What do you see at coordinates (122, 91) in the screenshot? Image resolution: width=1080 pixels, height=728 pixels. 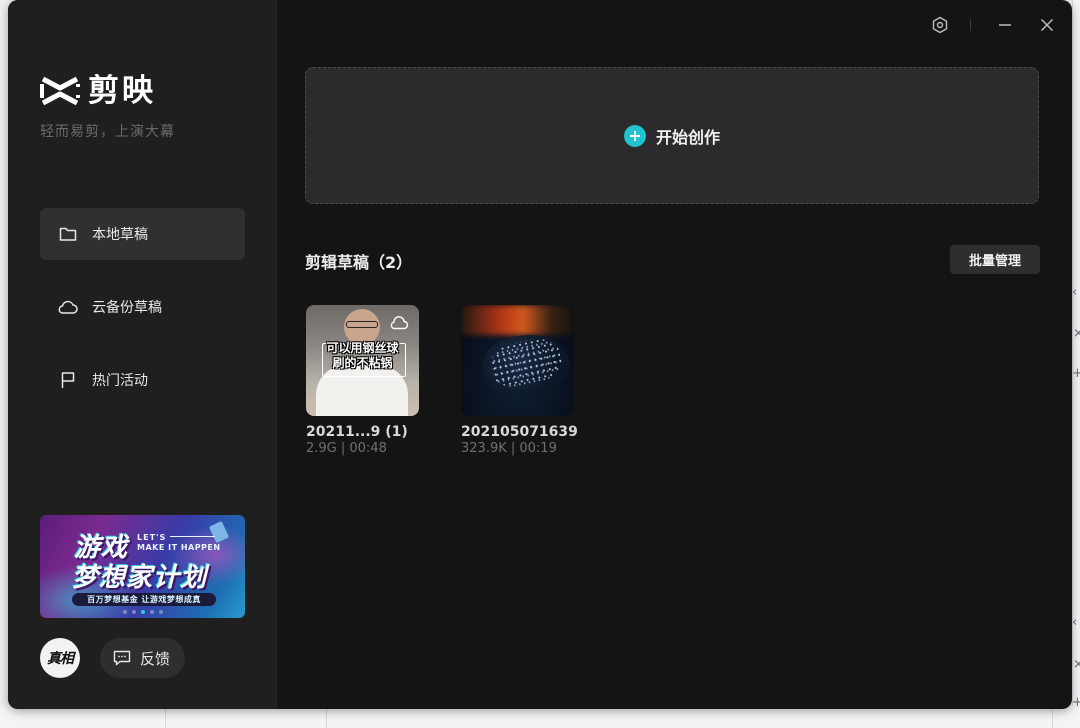 I see `app-name: 剪映` at bounding box center [122, 91].